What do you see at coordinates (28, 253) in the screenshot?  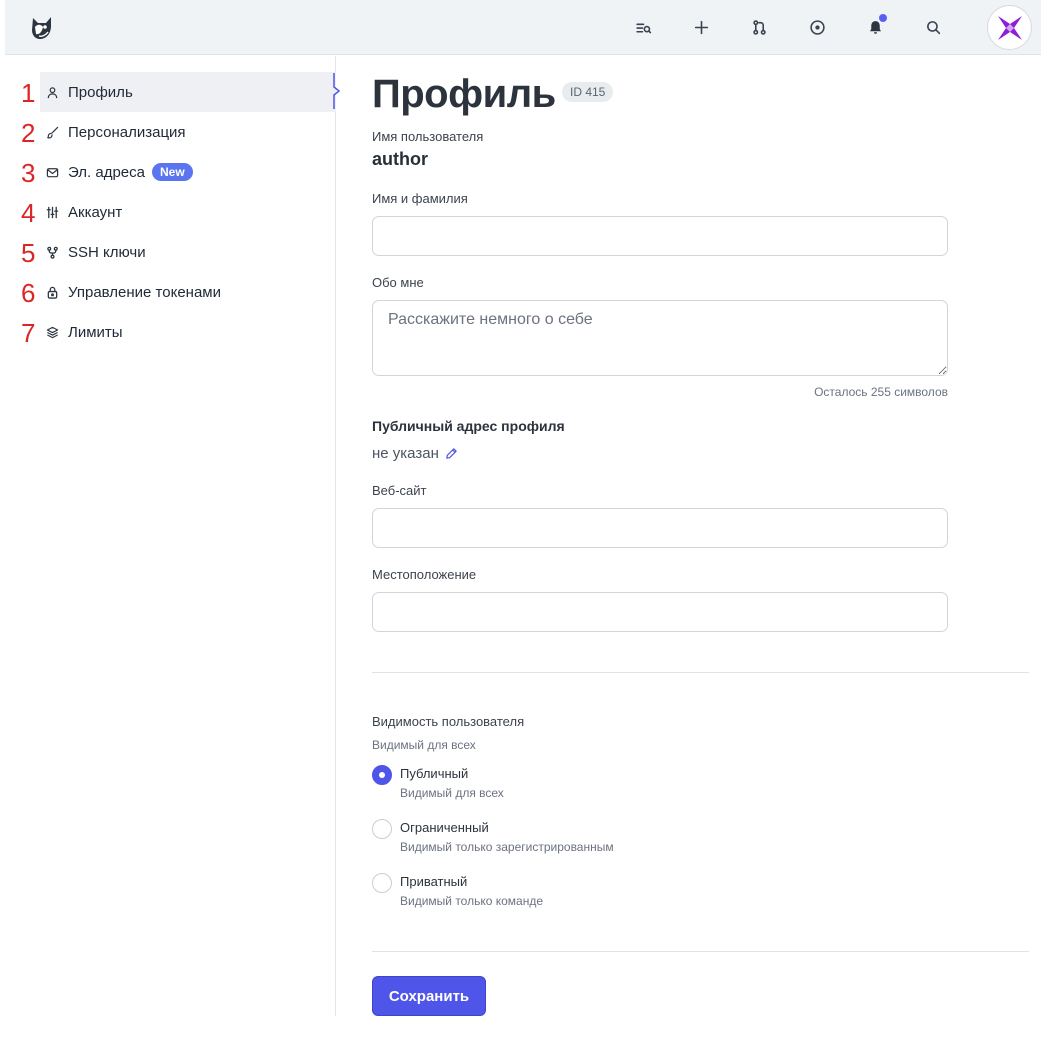 I see `annotation-number: 5` at bounding box center [28, 253].